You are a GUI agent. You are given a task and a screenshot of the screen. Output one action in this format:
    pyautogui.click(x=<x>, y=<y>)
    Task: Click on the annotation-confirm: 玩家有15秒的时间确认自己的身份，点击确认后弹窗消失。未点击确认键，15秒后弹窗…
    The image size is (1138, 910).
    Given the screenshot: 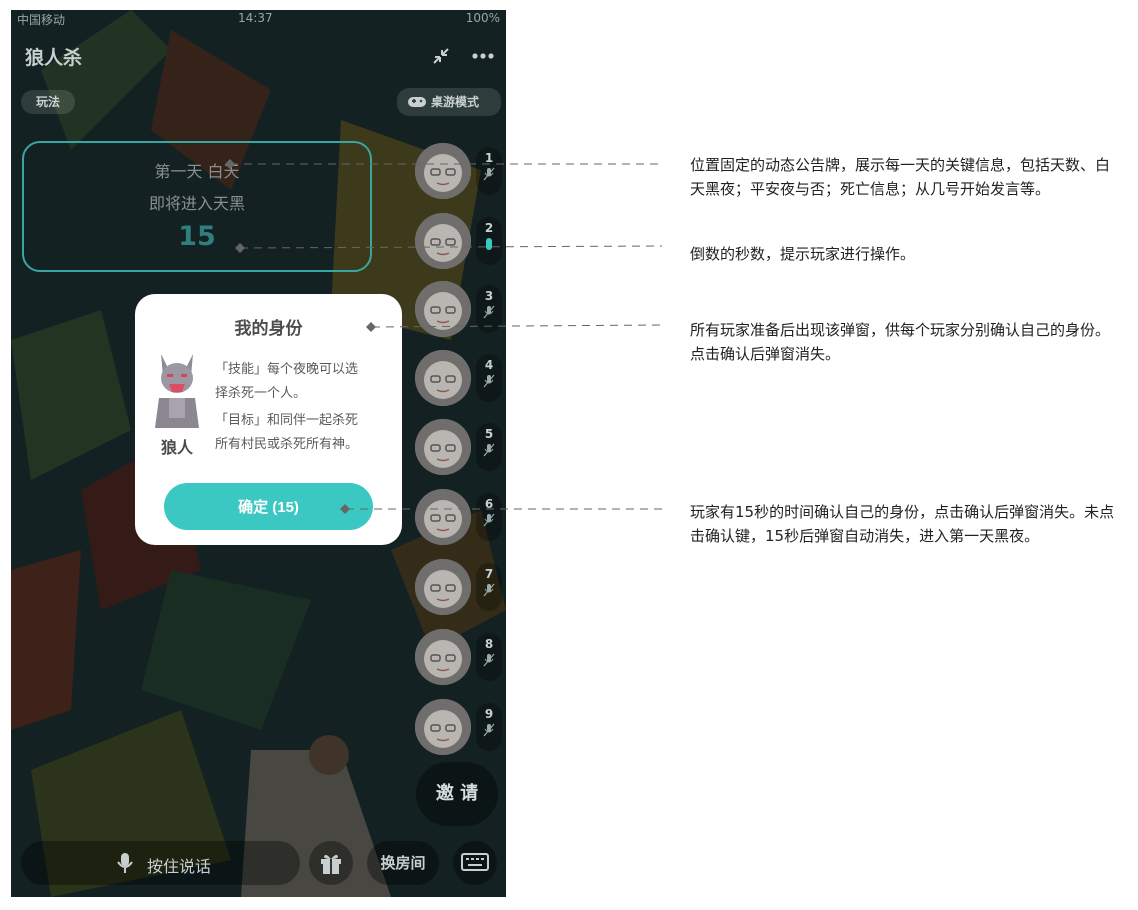 What is the action you would take?
    pyautogui.click(x=902, y=524)
    